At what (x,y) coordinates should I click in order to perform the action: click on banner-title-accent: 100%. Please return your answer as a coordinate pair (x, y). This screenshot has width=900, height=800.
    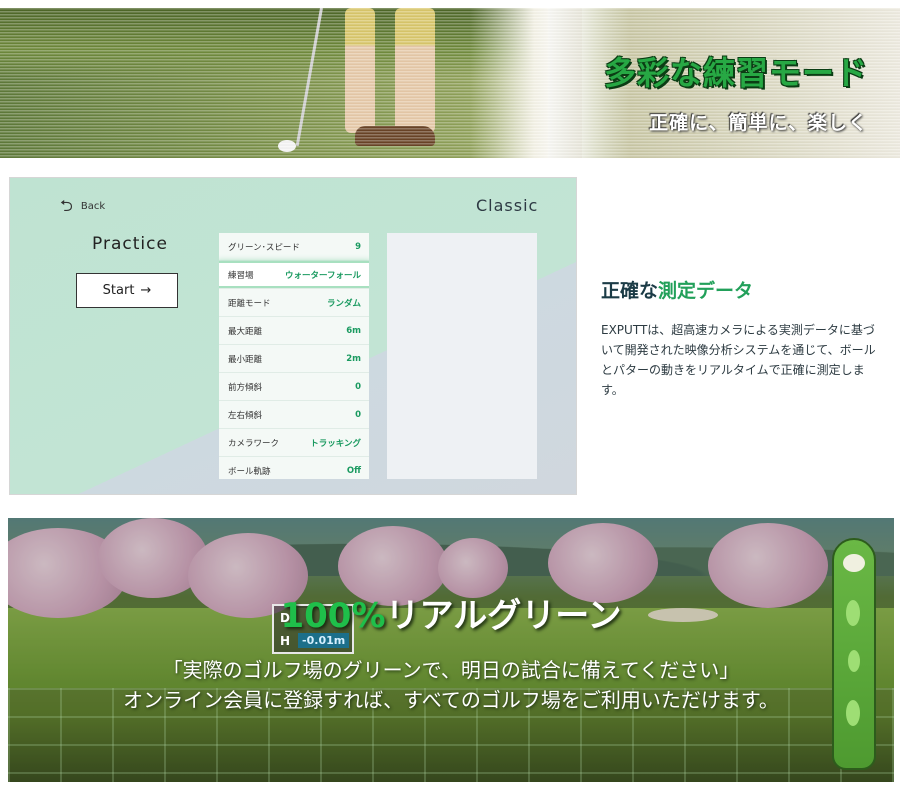
    Looking at the image, I should click on (333, 616).